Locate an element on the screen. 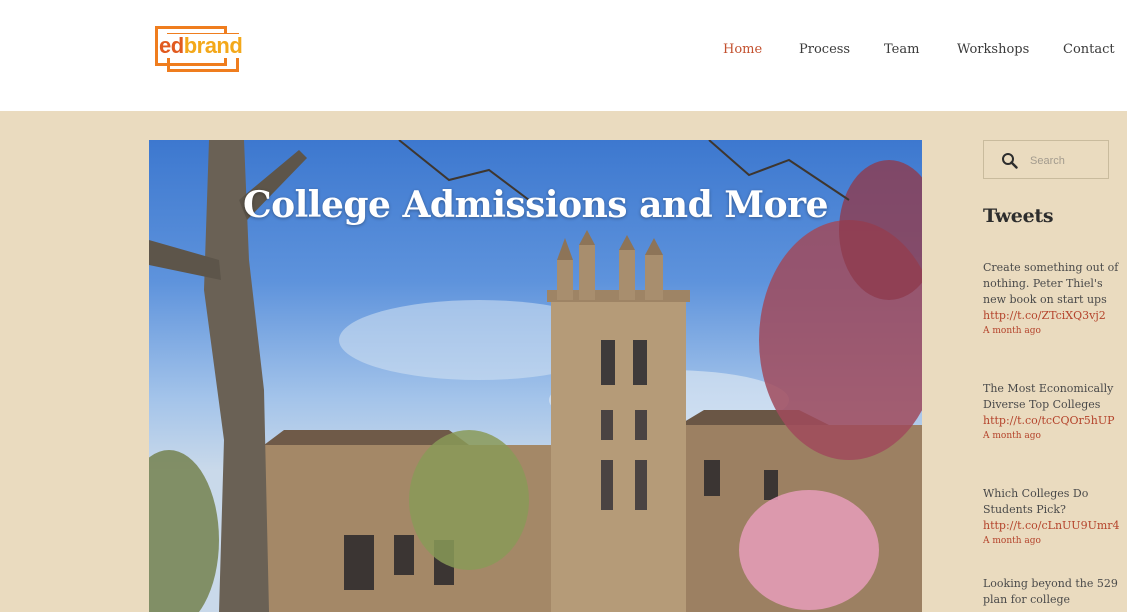  tweet-text: Looking beyond the 529 plan for college is located at coordinates (1050, 591).